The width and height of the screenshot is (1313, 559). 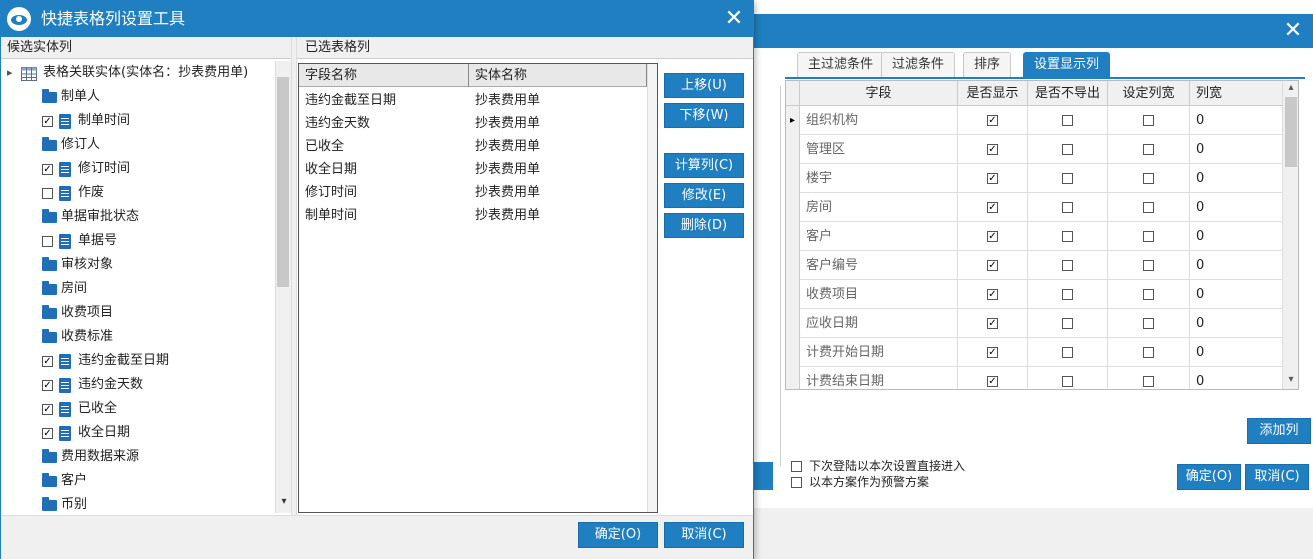 What do you see at coordinates (879, 178) in the screenshot?
I see `grid-cell-field: 楼宇` at bounding box center [879, 178].